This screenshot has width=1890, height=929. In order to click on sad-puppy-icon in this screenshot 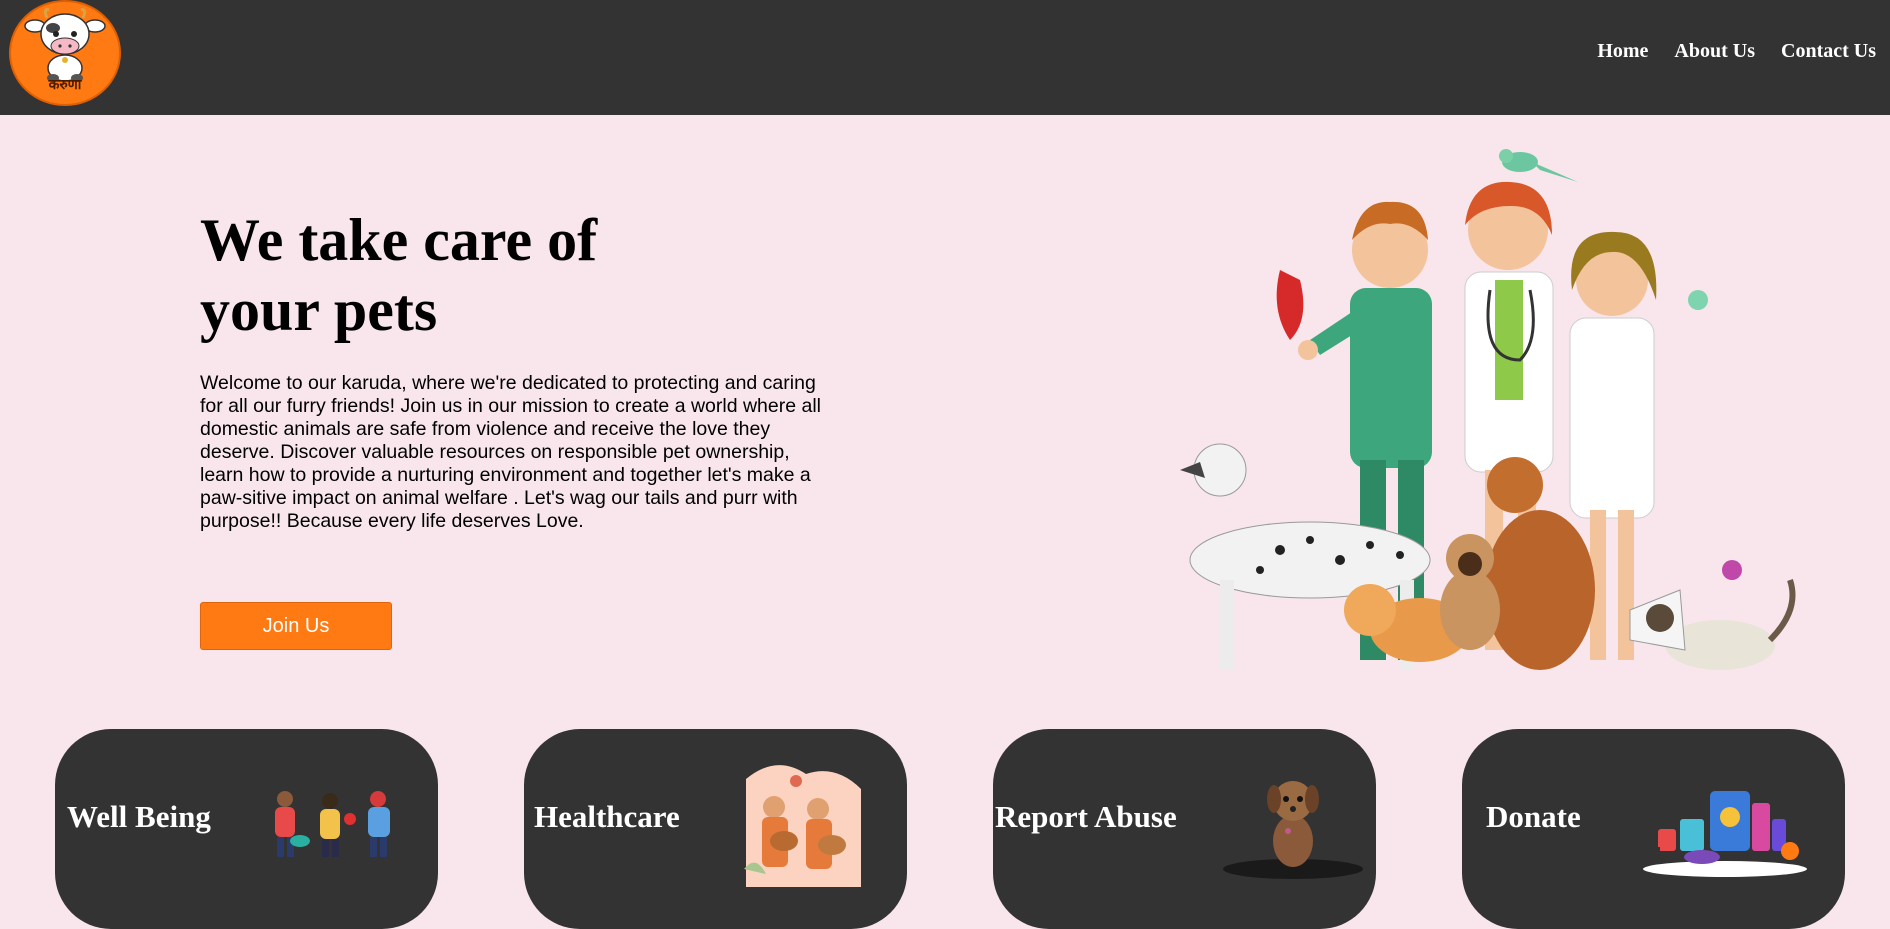, I will do `click(1293, 830)`.